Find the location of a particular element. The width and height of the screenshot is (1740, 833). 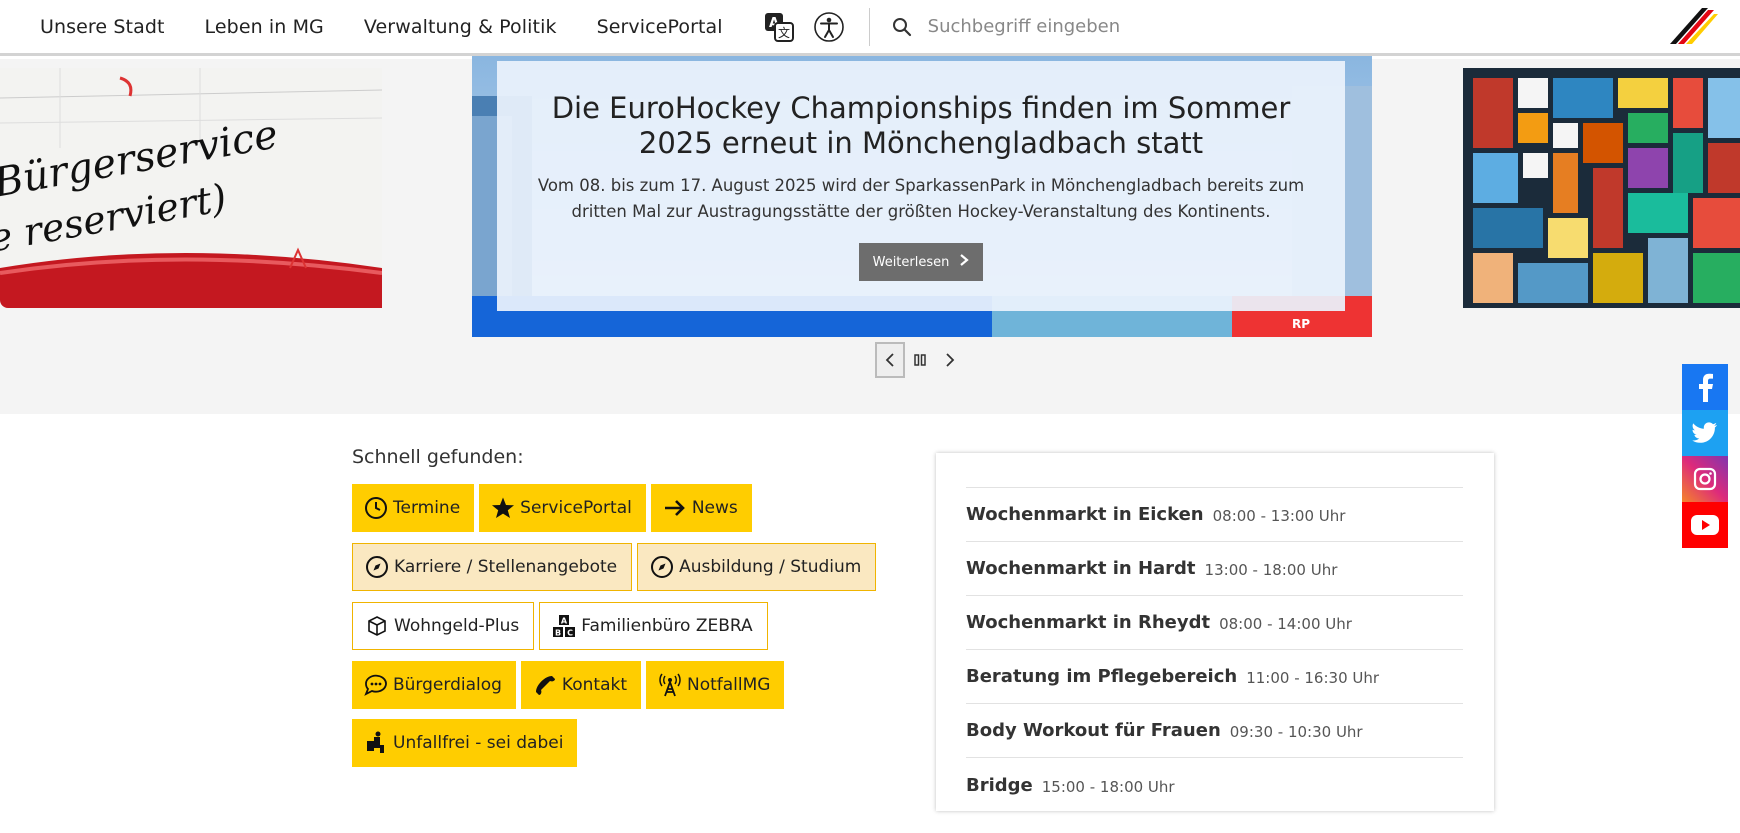

banner-logo-text: RP is located at coordinates (1301, 324).